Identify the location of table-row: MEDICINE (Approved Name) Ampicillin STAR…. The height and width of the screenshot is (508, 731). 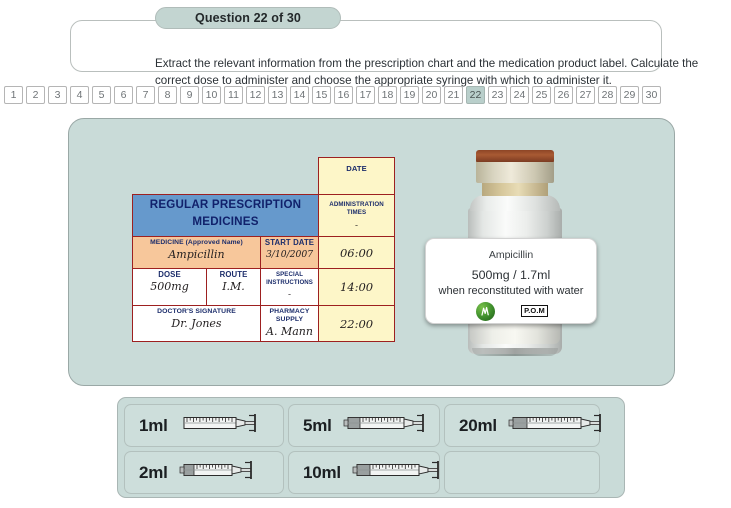
(264, 252).